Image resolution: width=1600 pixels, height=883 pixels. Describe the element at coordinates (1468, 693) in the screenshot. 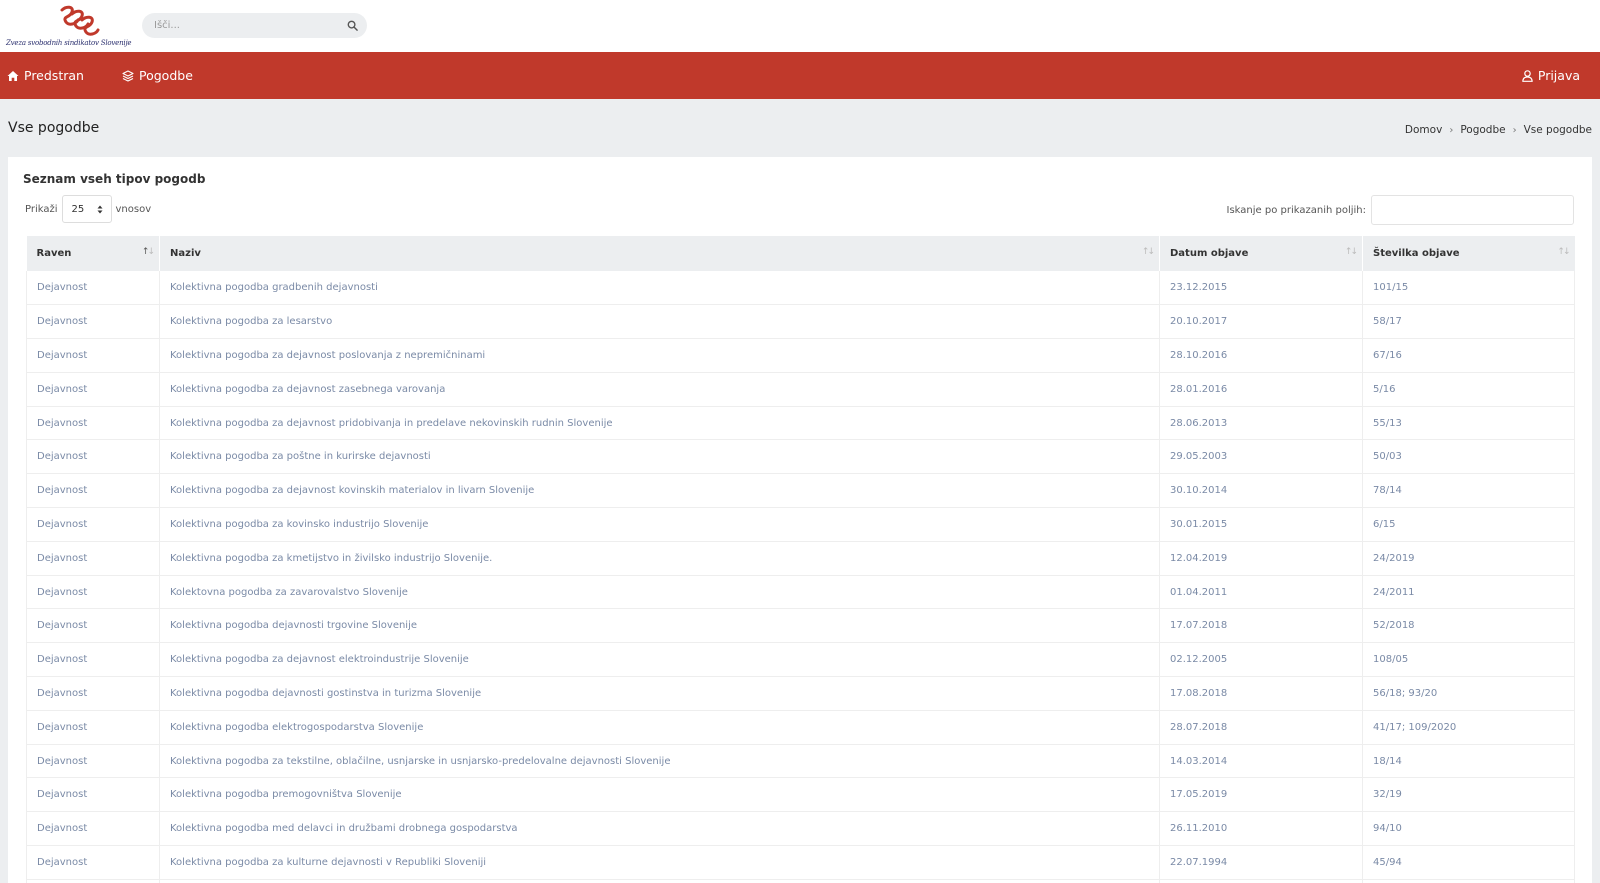

I see `cell-number: 56/18; 93/20` at that location.